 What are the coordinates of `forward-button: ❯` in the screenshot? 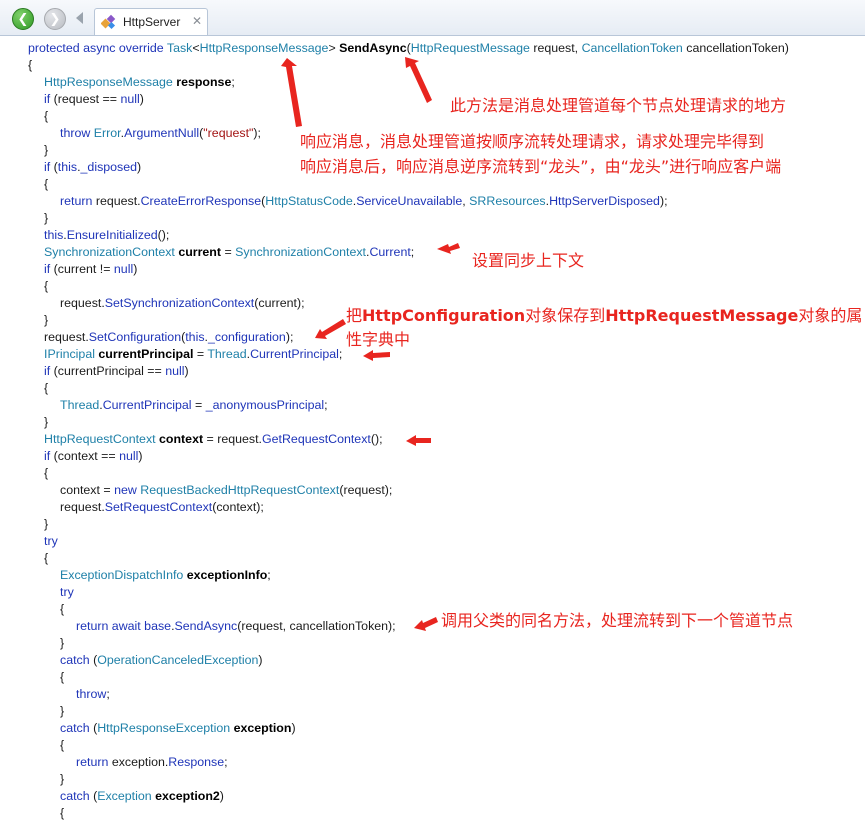 It's located at (55, 19).